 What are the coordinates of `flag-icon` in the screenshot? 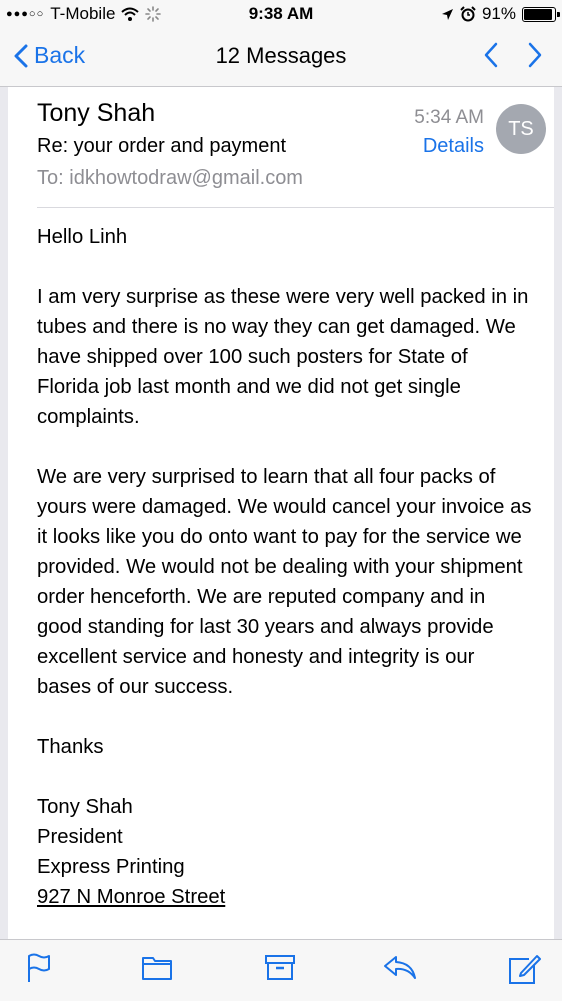 It's located at (39, 968).